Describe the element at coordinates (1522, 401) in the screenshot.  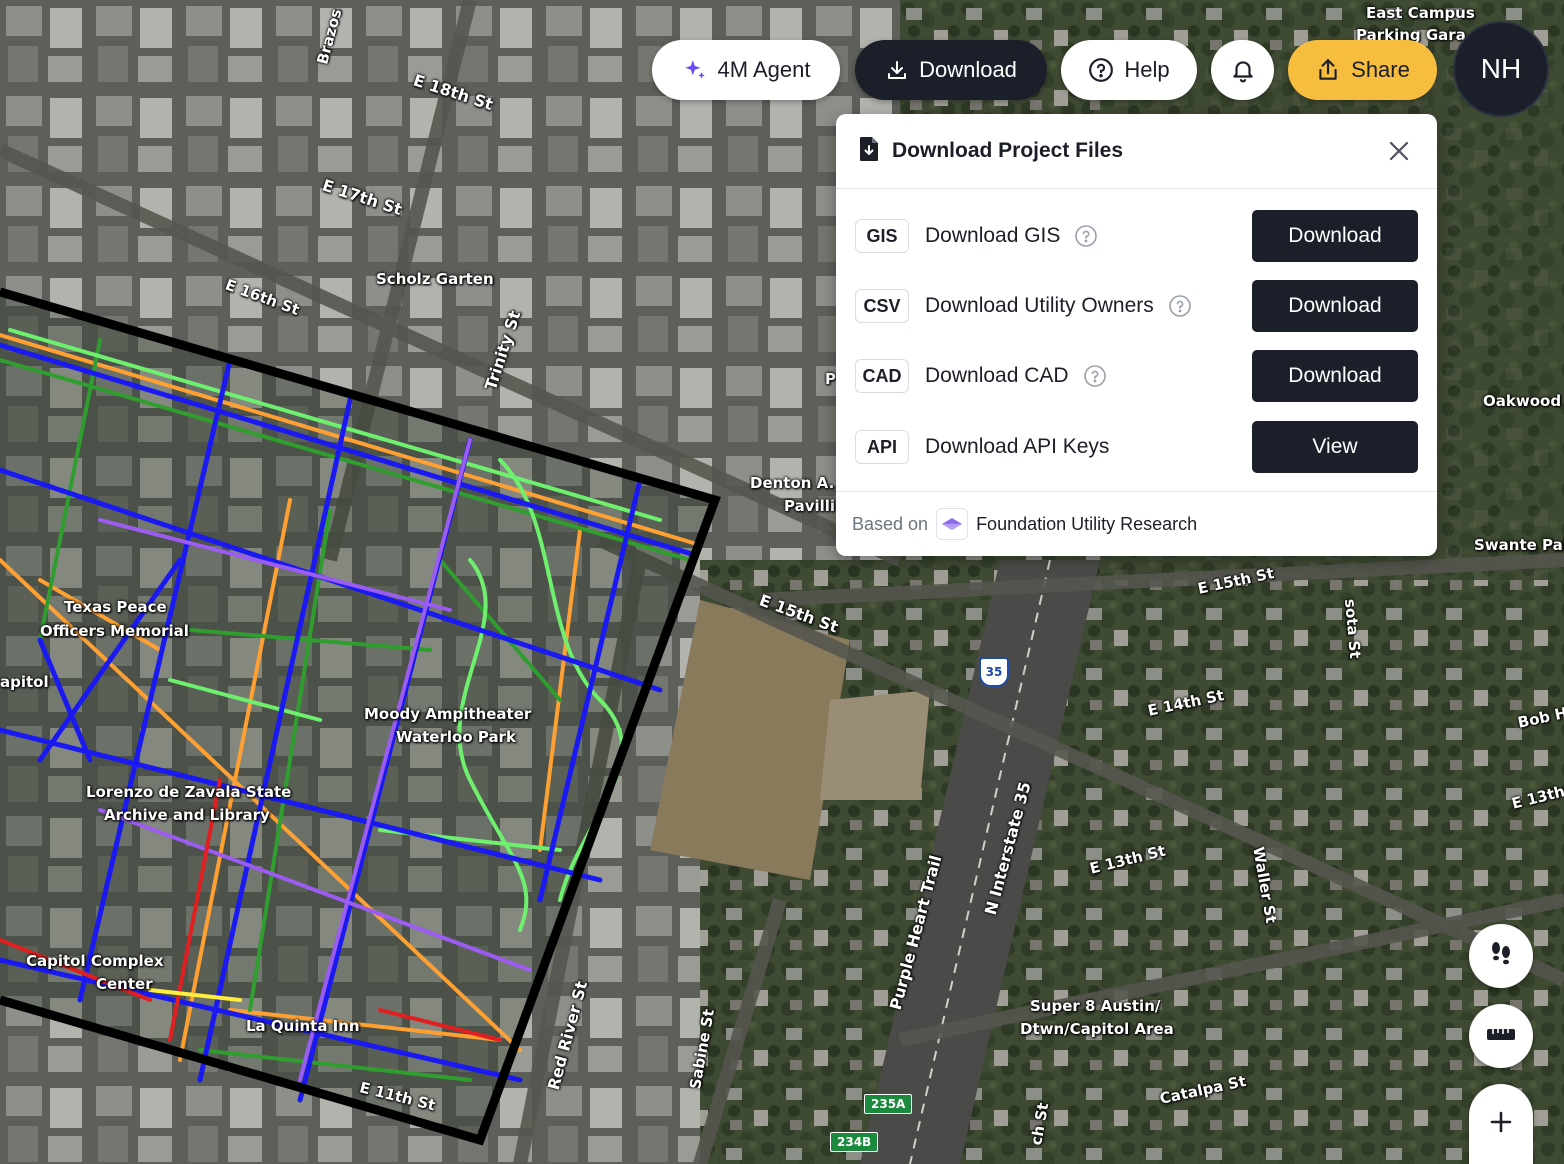
I see `poi-label-oakwood: Oakwood` at that location.